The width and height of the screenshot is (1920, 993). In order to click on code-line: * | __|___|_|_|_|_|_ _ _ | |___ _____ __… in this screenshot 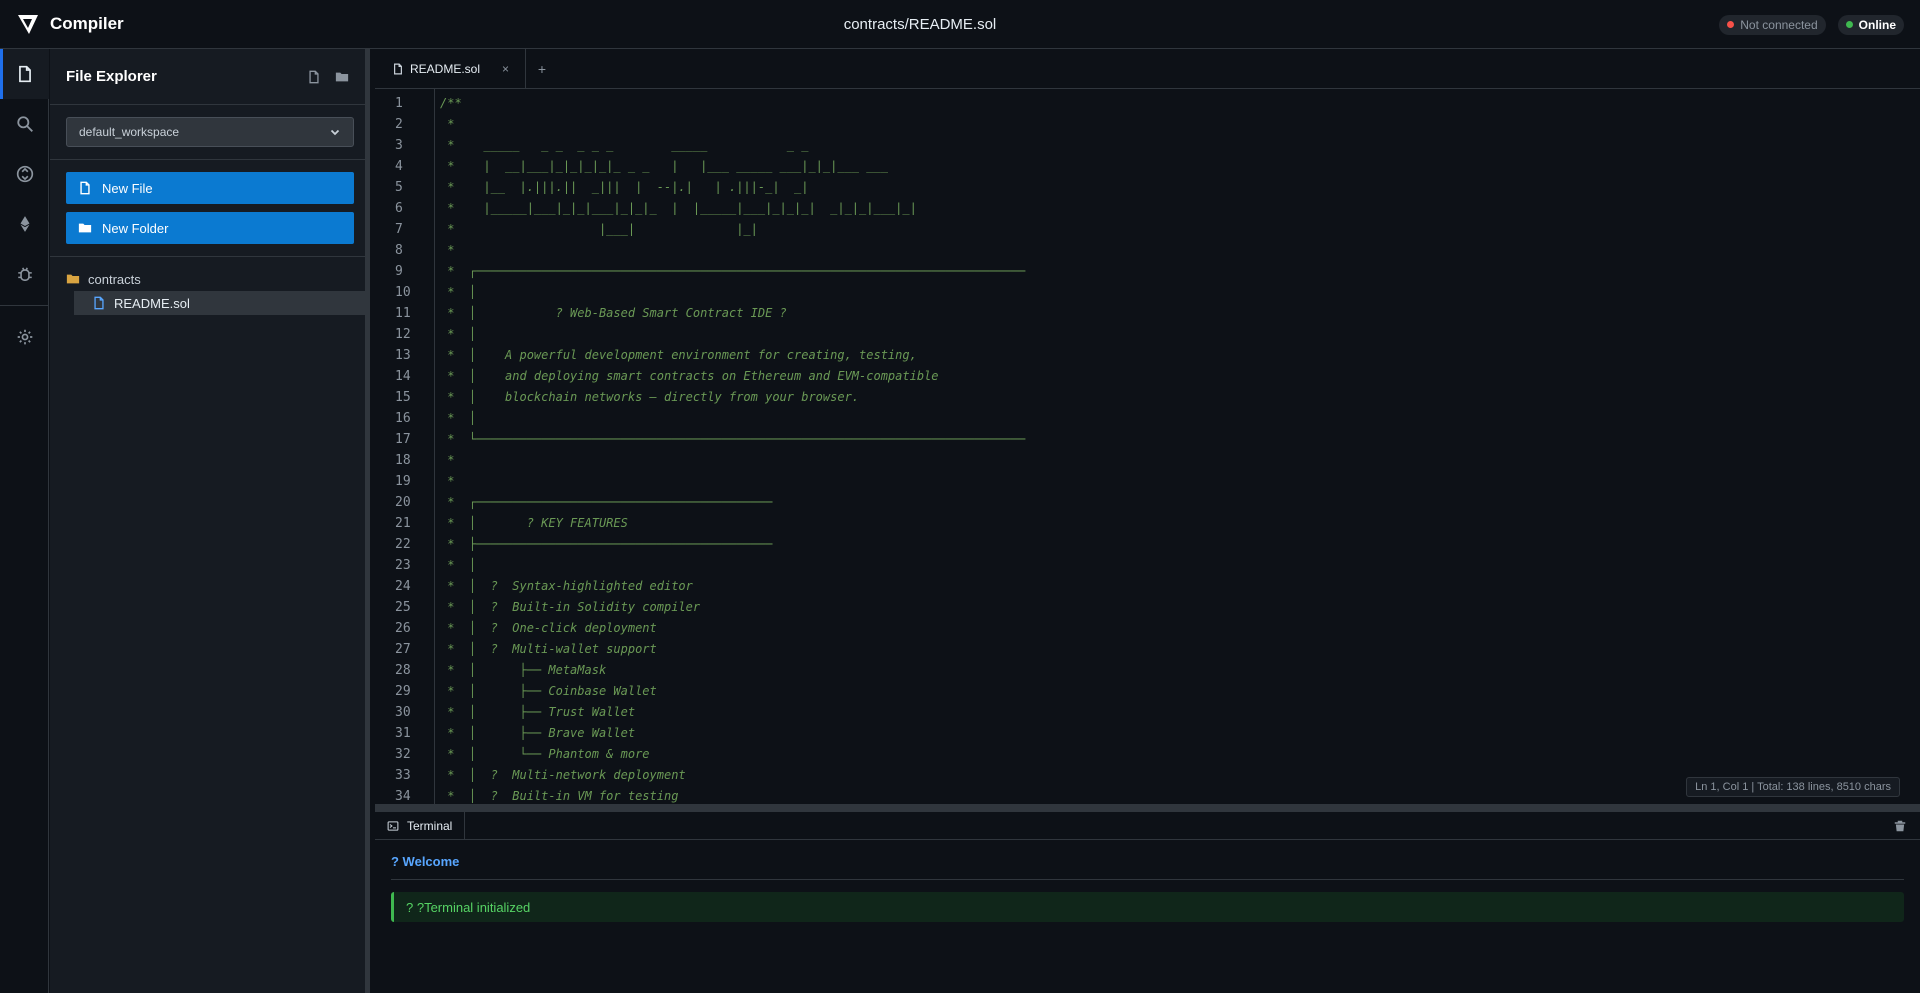, I will do `click(664, 166)`.